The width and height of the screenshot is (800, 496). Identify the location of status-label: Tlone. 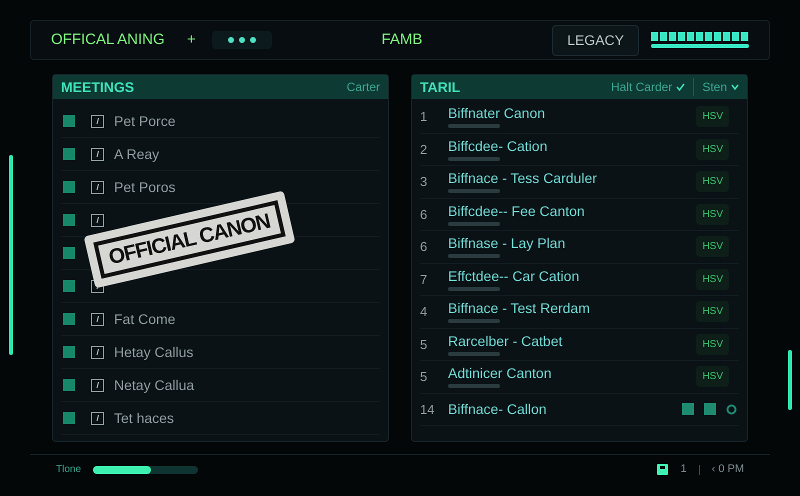
(69, 470).